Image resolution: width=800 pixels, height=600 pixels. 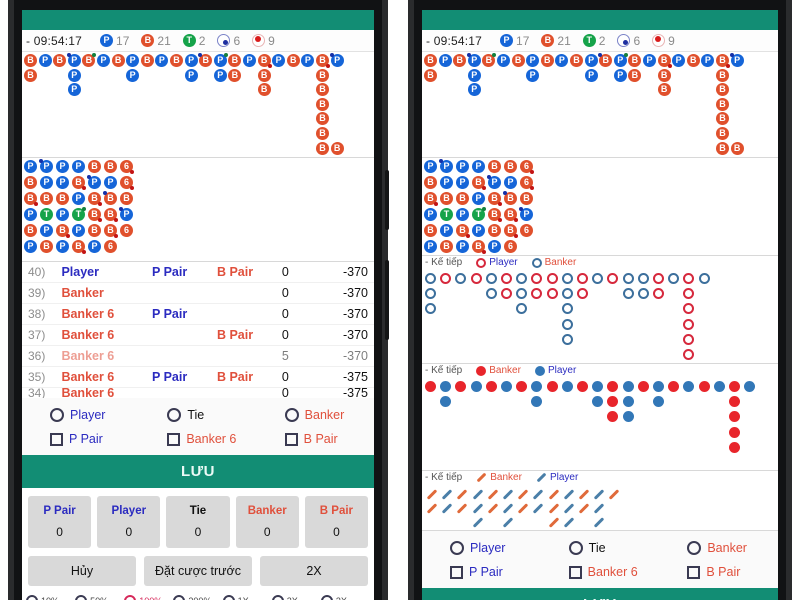 I want to click on table-row: 34) Banker 6 0 -375, so click(x=198, y=393).